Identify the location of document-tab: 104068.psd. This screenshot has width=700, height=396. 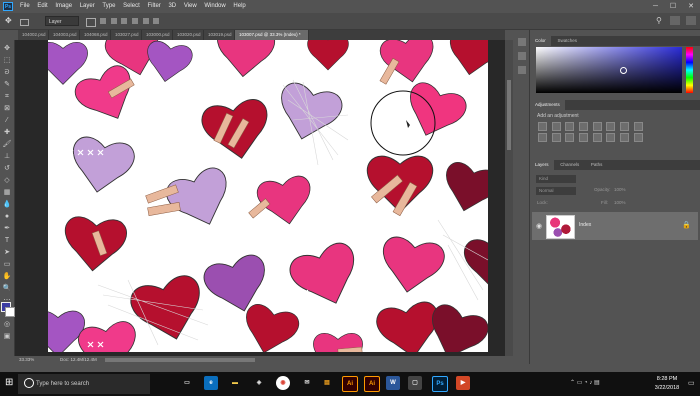
(95, 35).